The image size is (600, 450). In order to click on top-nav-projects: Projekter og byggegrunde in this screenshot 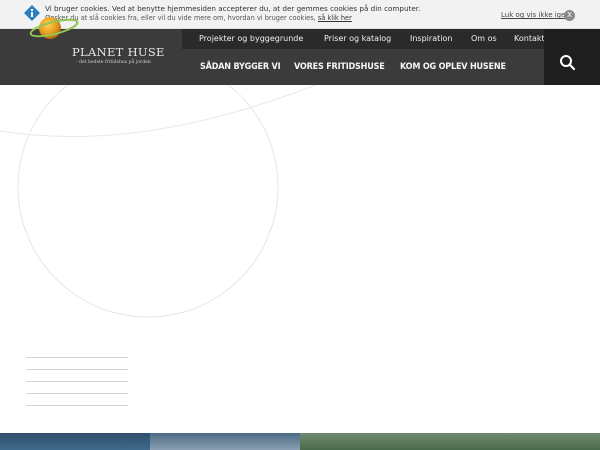, I will do `click(251, 38)`.